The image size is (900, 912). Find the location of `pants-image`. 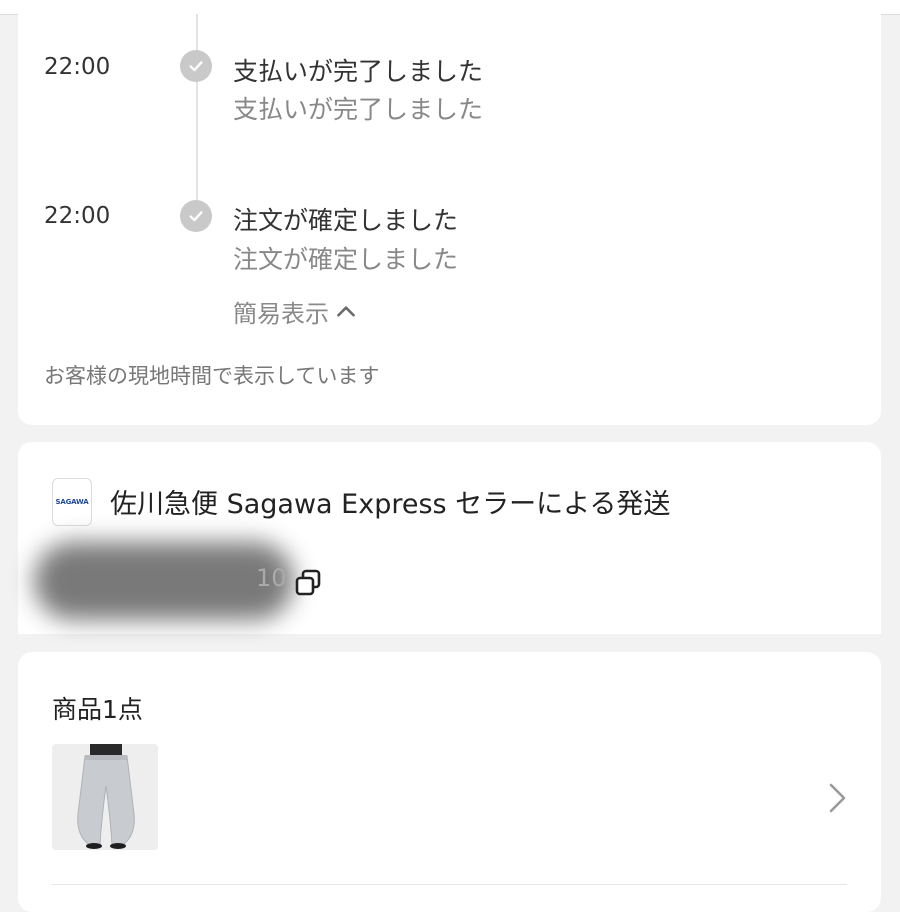

pants-image is located at coordinates (105, 797).